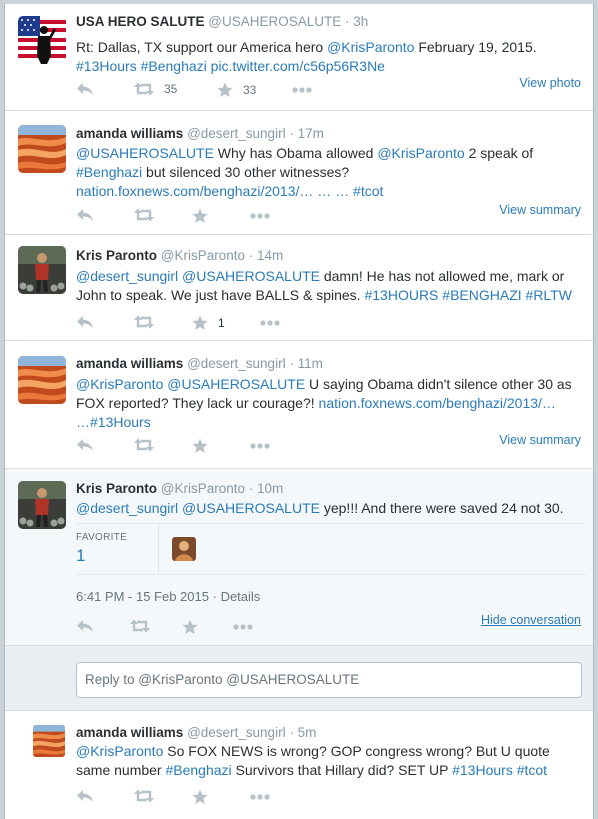 This screenshot has height=819, width=598. What do you see at coordinates (155, 89) in the screenshot?
I see `retweet-button: 35` at bounding box center [155, 89].